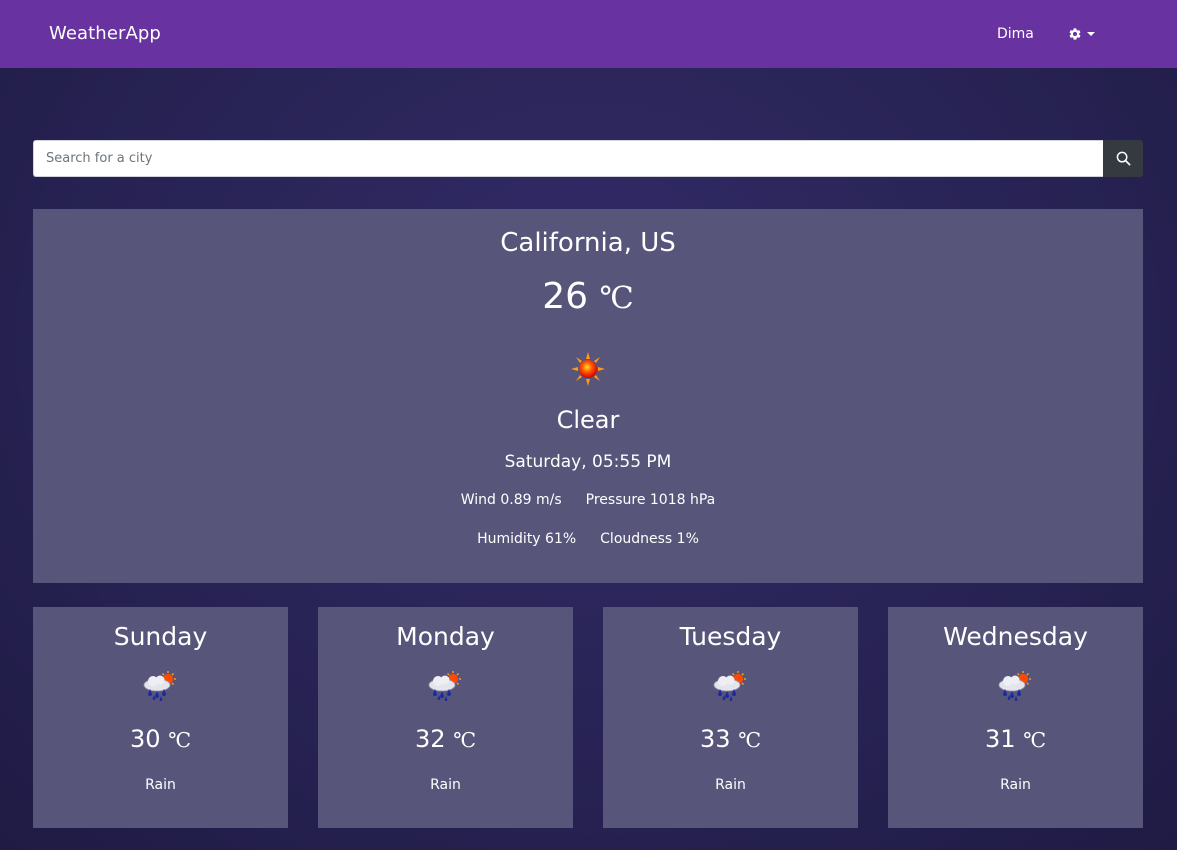 The image size is (1177, 850). What do you see at coordinates (511, 500) in the screenshot?
I see `wind-stat: Wind 0.89 m/s` at bounding box center [511, 500].